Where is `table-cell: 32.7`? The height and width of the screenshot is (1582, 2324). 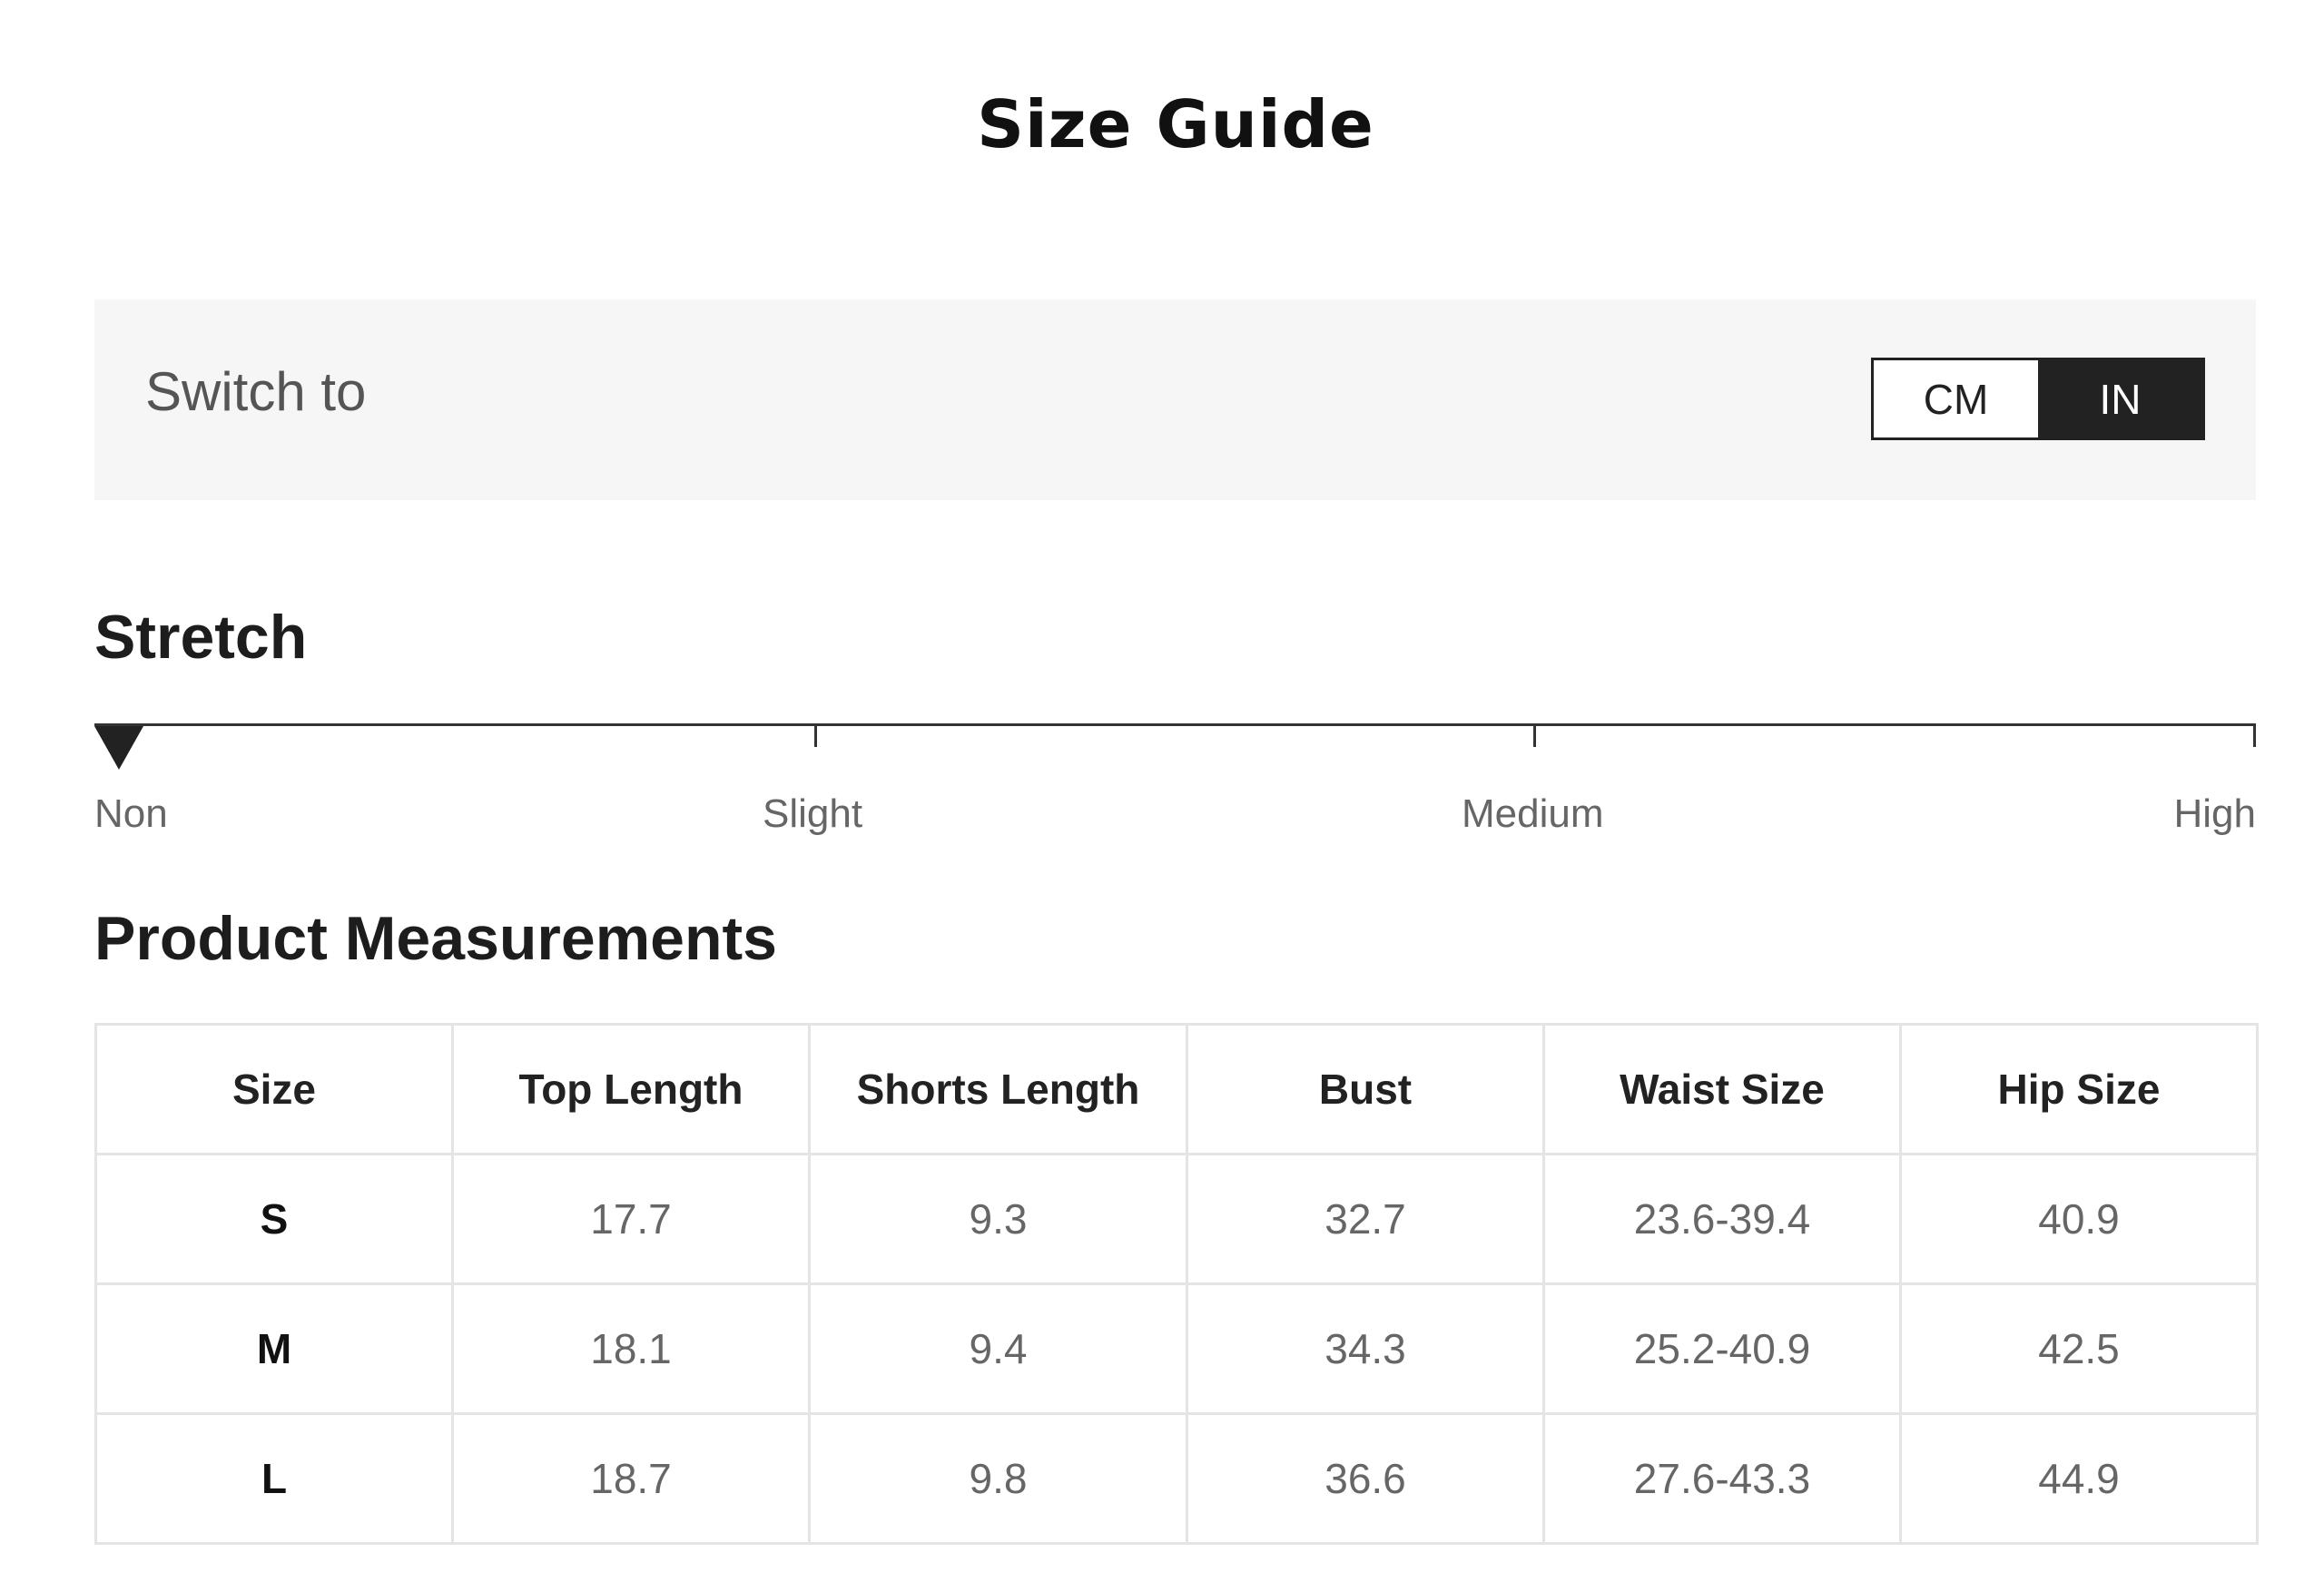 table-cell: 32.7 is located at coordinates (1365, 1219).